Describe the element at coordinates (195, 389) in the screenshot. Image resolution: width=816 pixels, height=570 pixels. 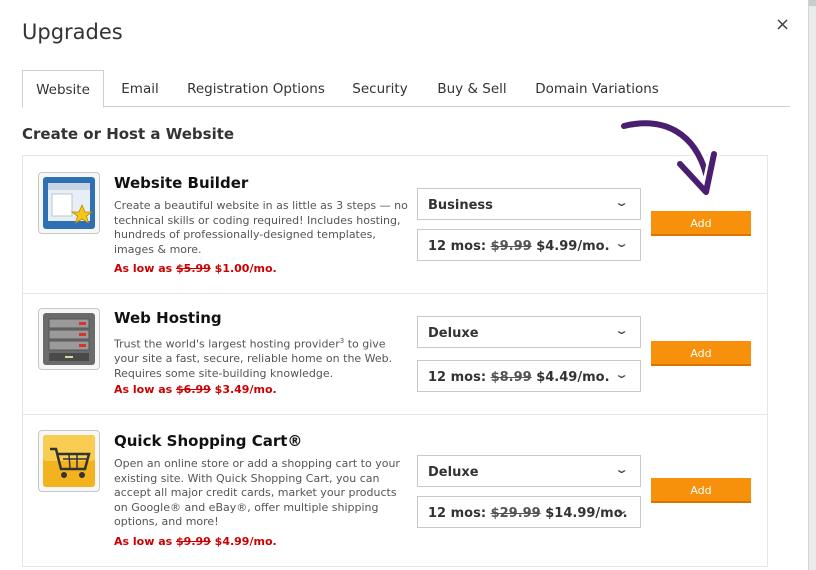
I see `product-price: As low as $6.99 $3.49/mo.` at that location.